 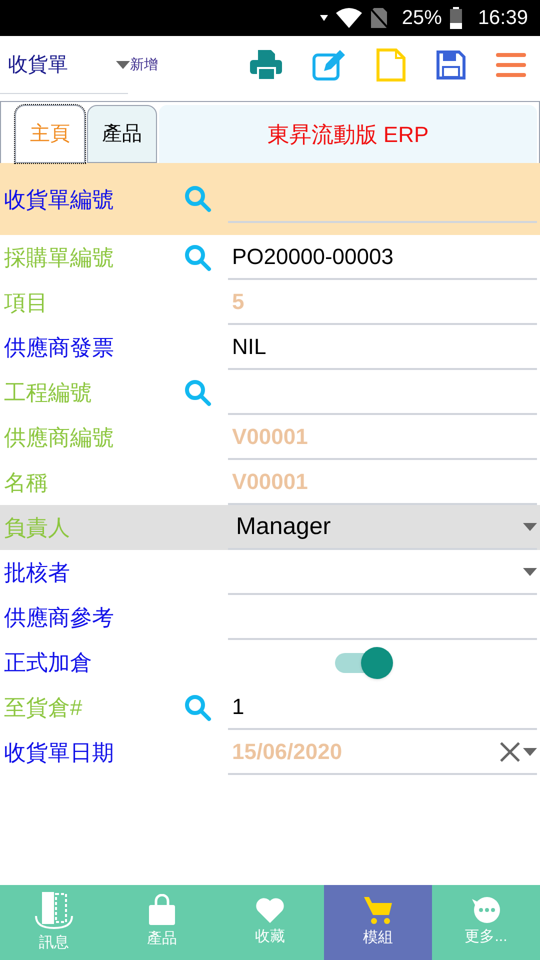 What do you see at coordinates (382, 752) in the screenshot?
I see `date-field: 15/06/2020` at bounding box center [382, 752].